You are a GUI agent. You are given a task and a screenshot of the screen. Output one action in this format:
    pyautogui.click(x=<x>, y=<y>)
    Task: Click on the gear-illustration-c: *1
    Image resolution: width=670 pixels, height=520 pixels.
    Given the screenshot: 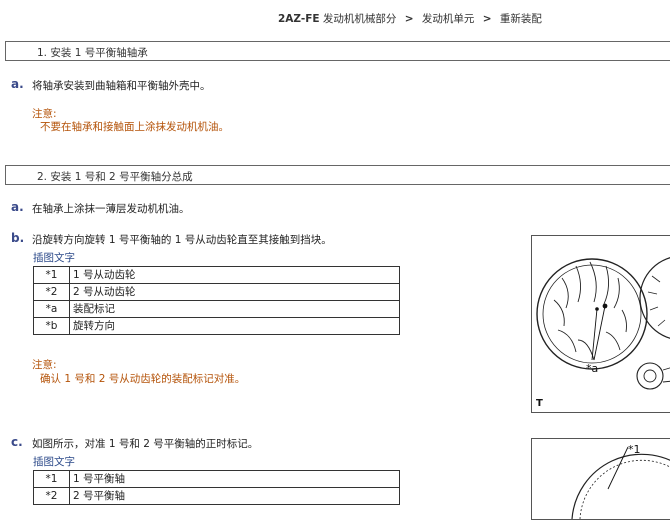 What is the action you would take?
    pyautogui.click(x=600, y=479)
    